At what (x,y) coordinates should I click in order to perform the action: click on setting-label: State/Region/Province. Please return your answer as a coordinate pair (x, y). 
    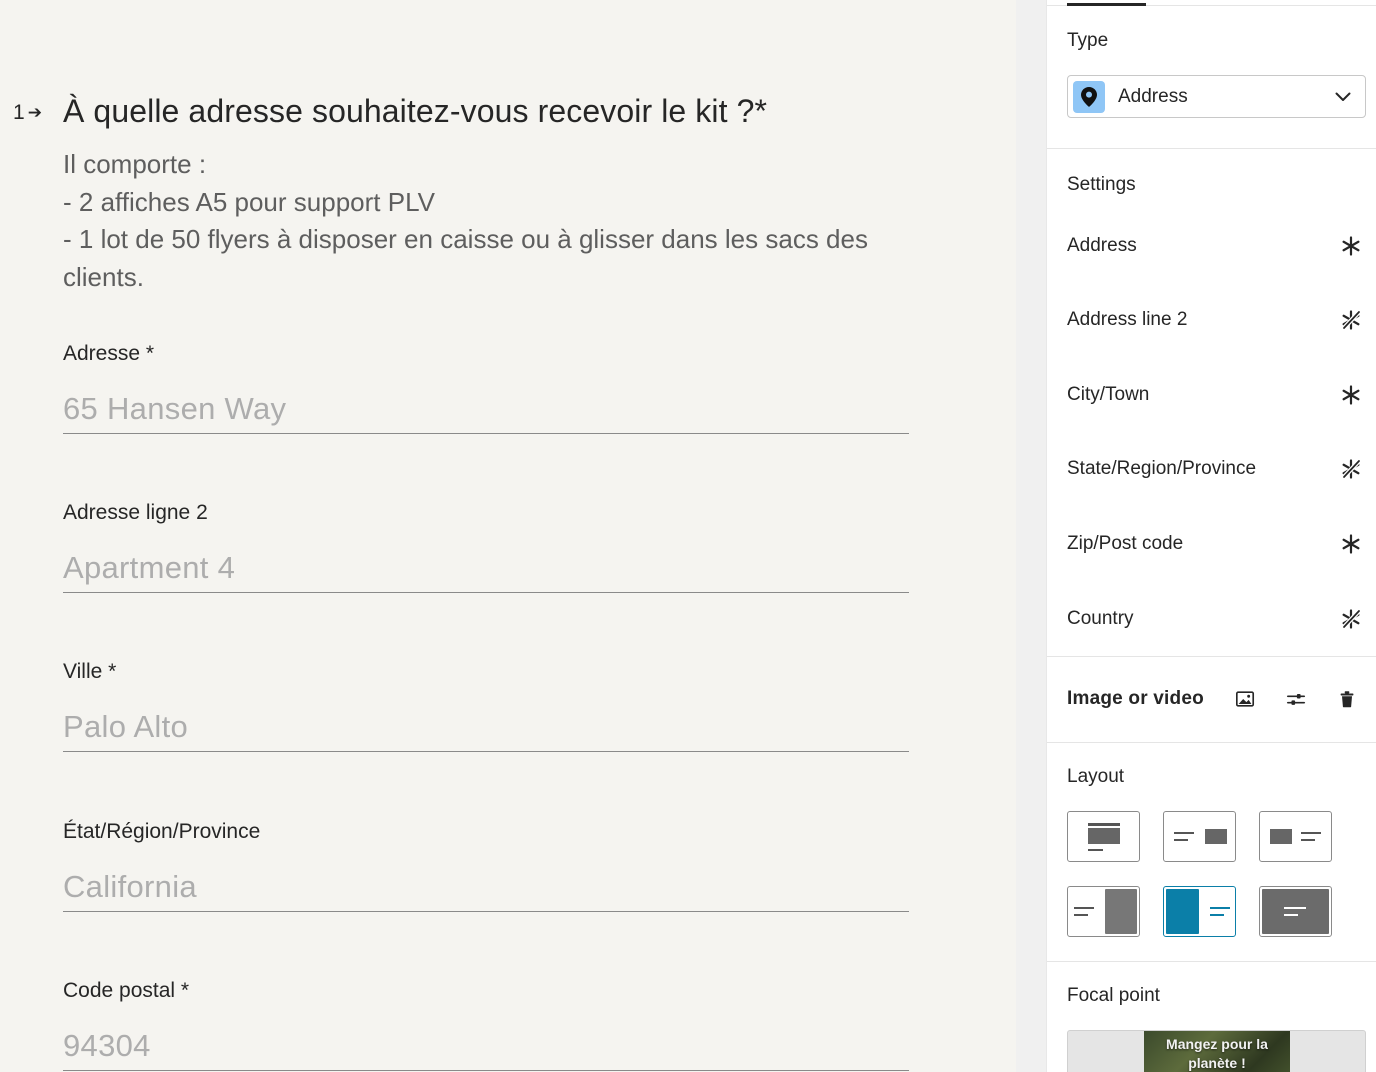
    Looking at the image, I should click on (1162, 468).